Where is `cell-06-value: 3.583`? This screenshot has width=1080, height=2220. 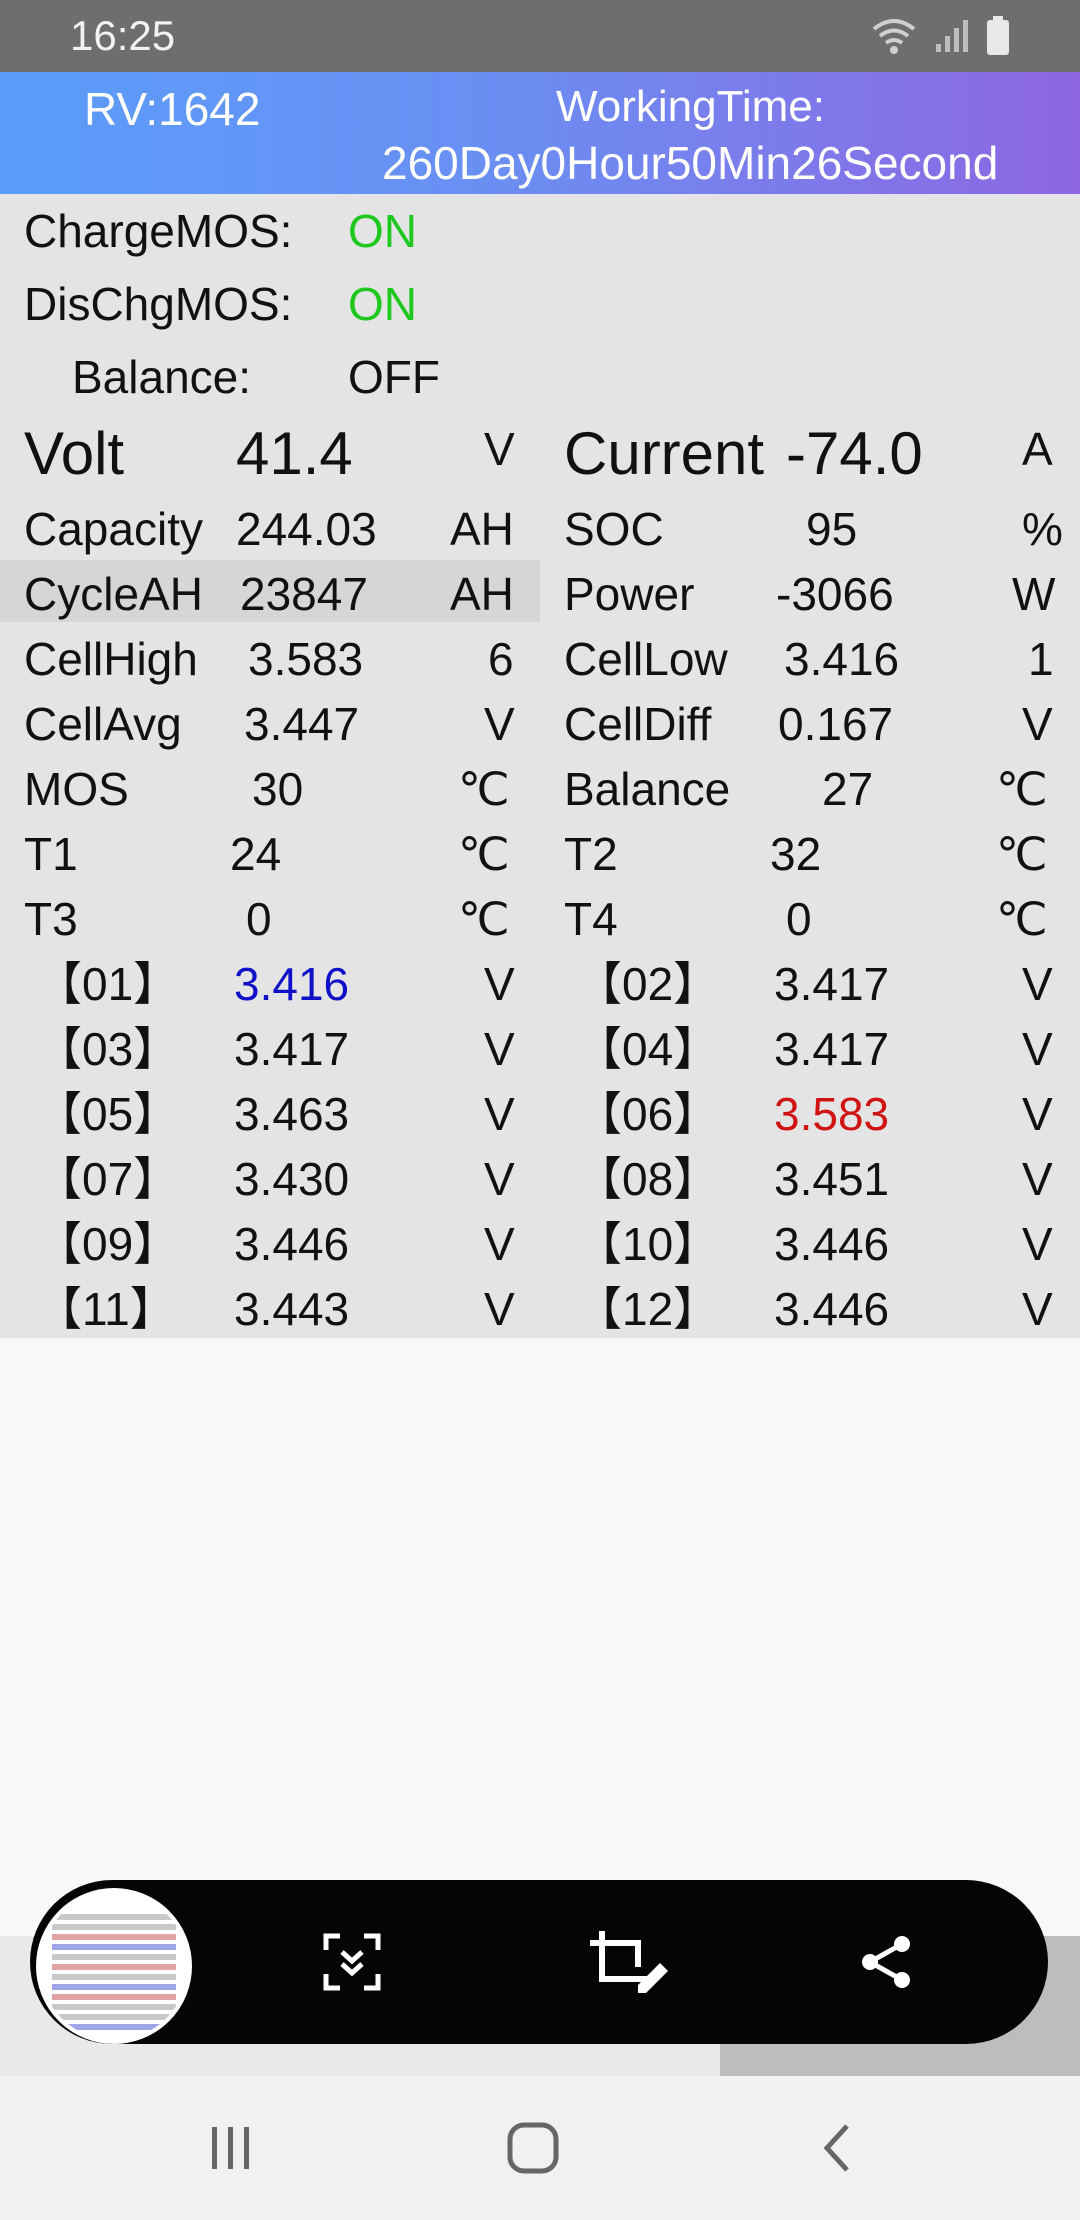 cell-06-value: 3.583 is located at coordinates (832, 1114).